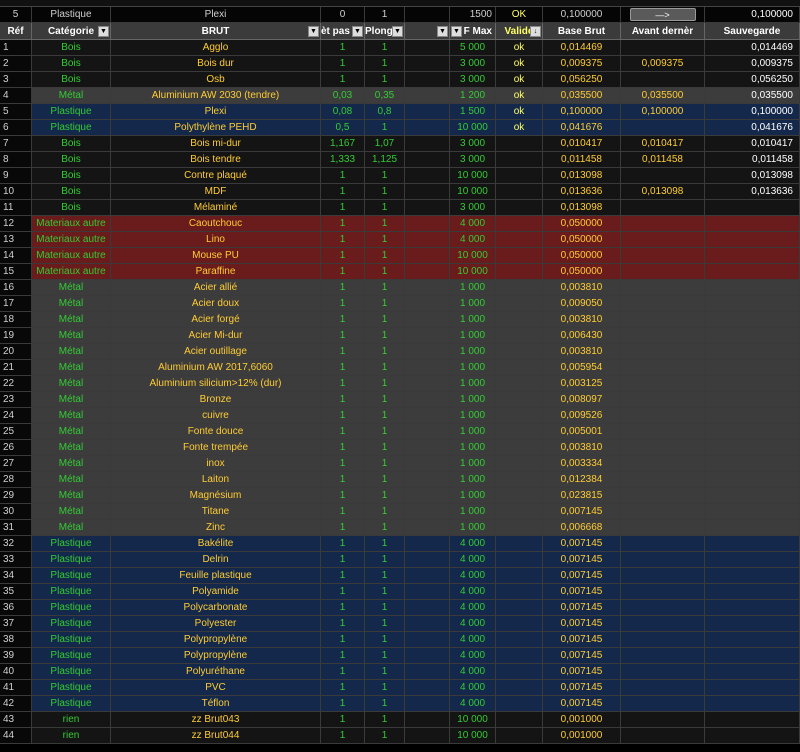  Describe the element at coordinates (16, 736) in the screenshot. I see `ref-cell: 44` at that location.